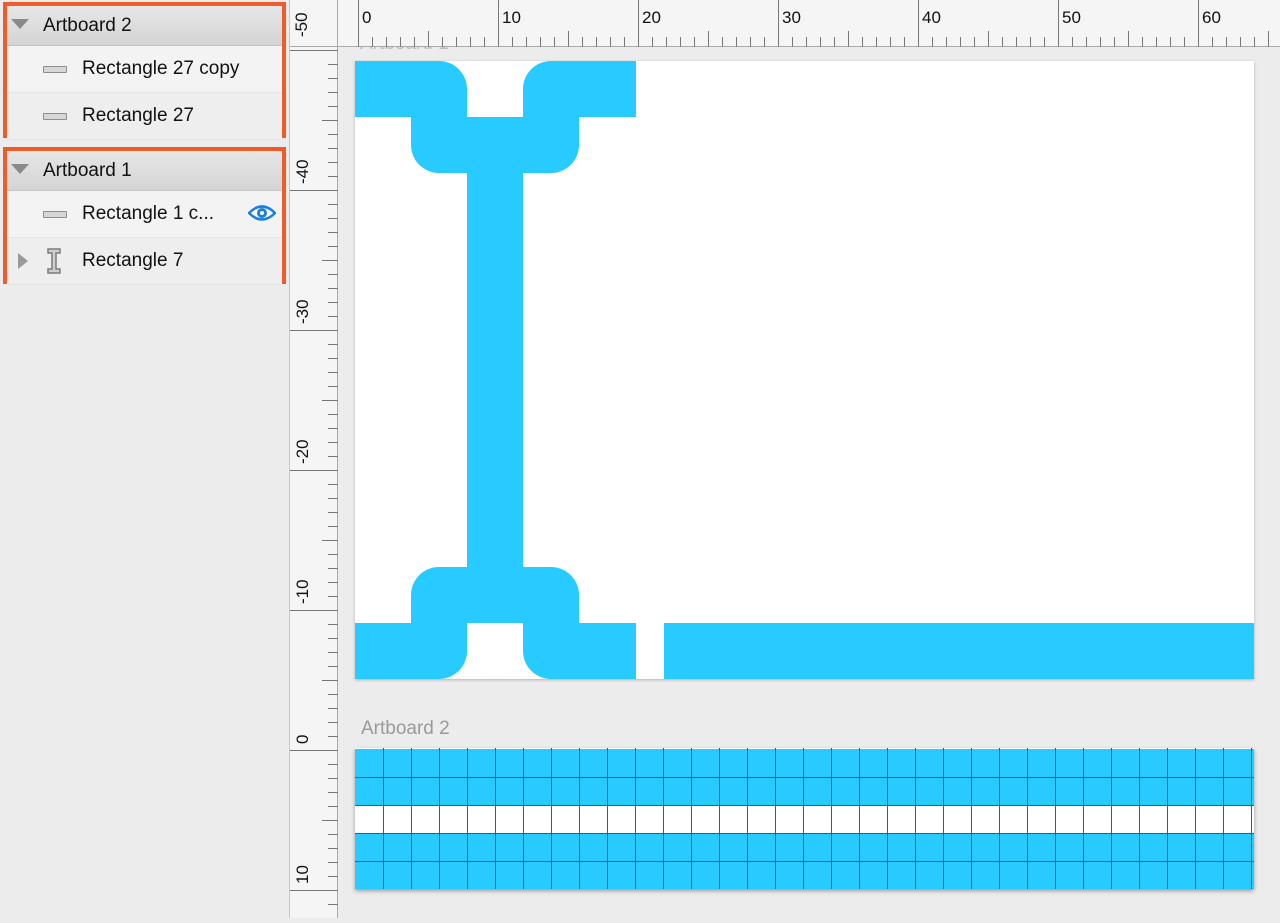  Describe the element at coordinates (302, 451) in the screenshot. I see `ruler-label: -20` at that location.